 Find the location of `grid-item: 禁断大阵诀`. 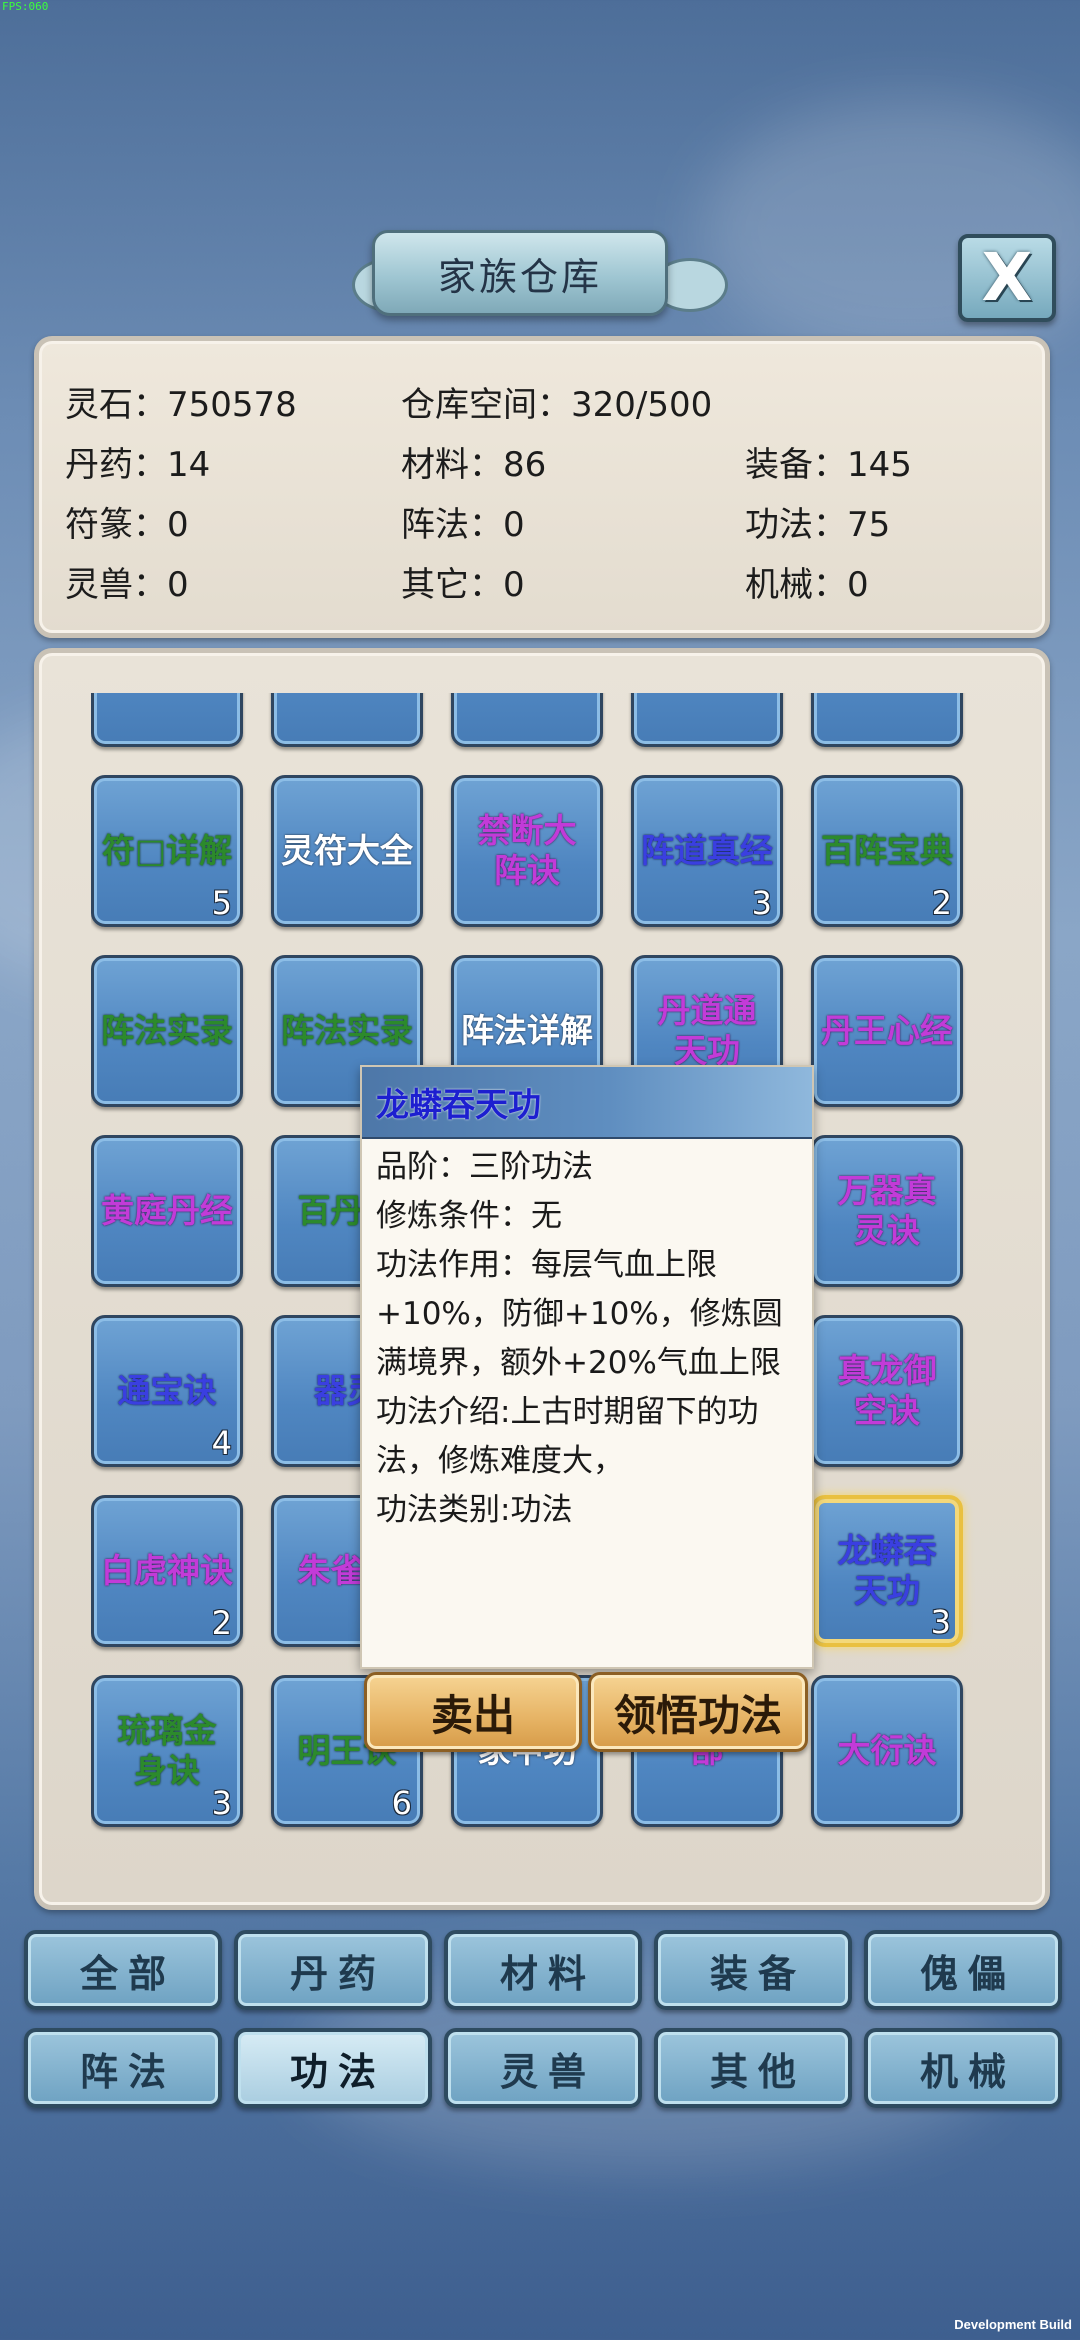

grid-item: 禁断大阵诀 is located at coordinates (527, 851).